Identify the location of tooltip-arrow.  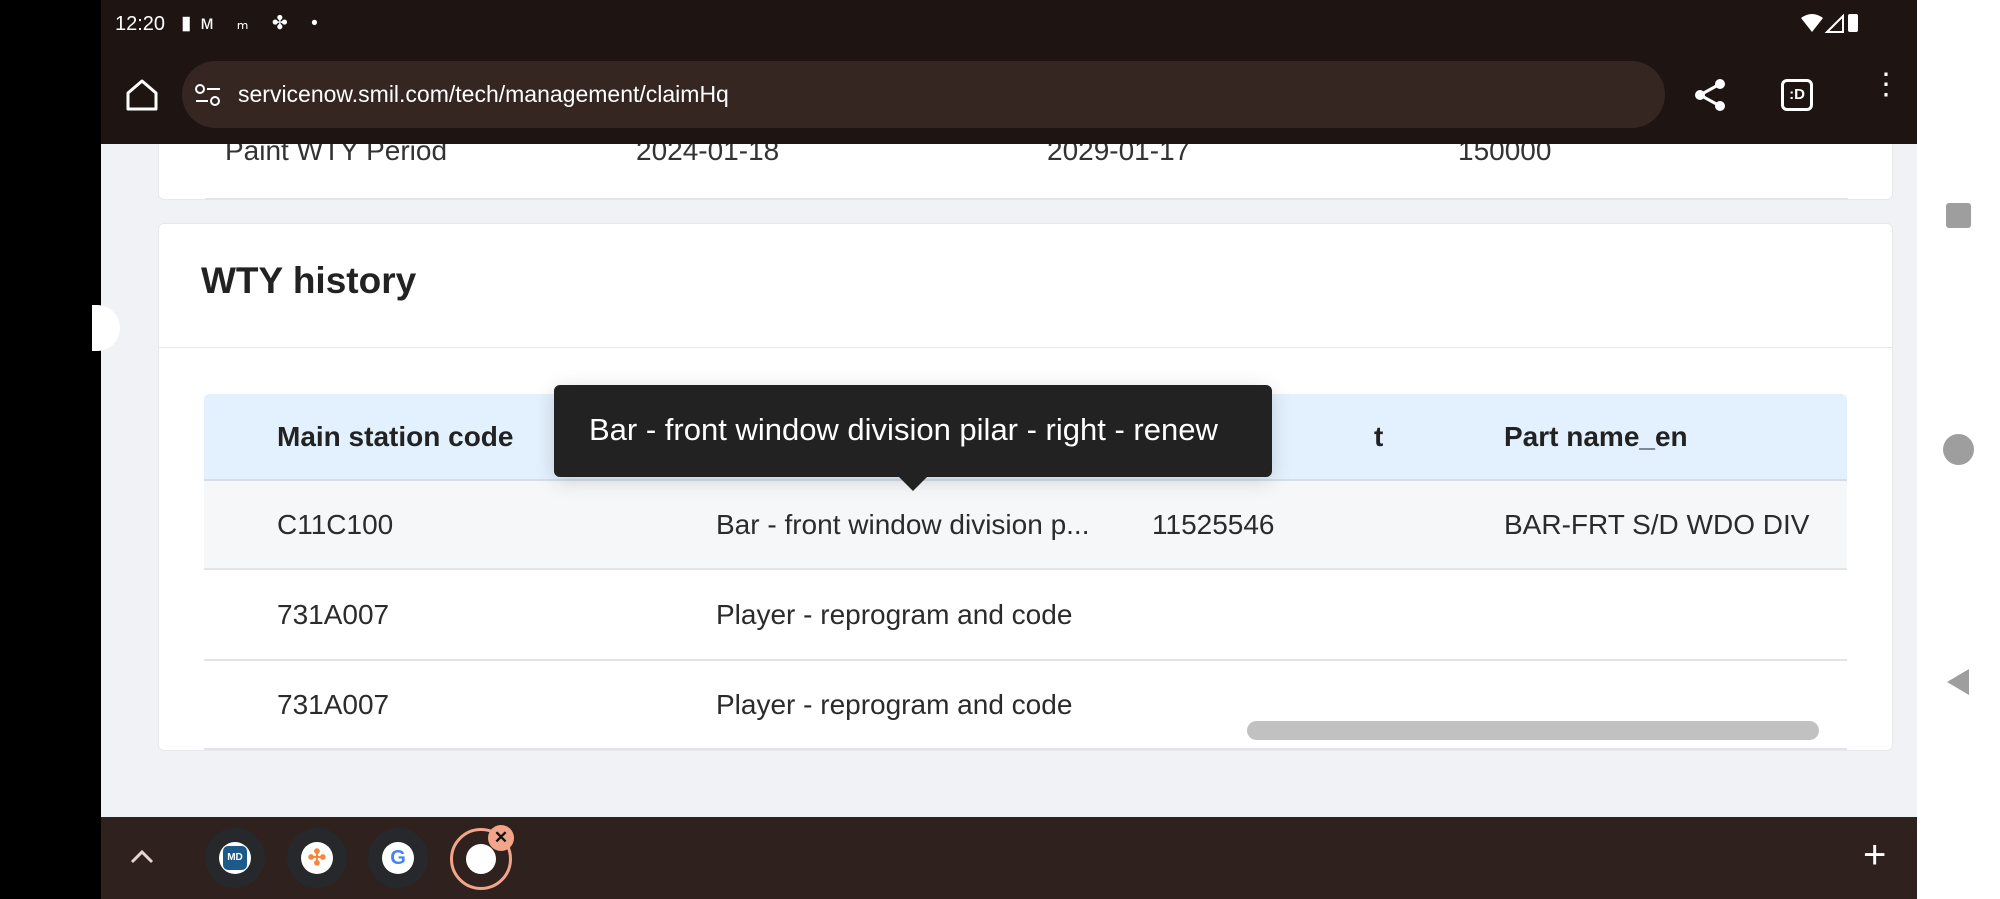
(913, 483).